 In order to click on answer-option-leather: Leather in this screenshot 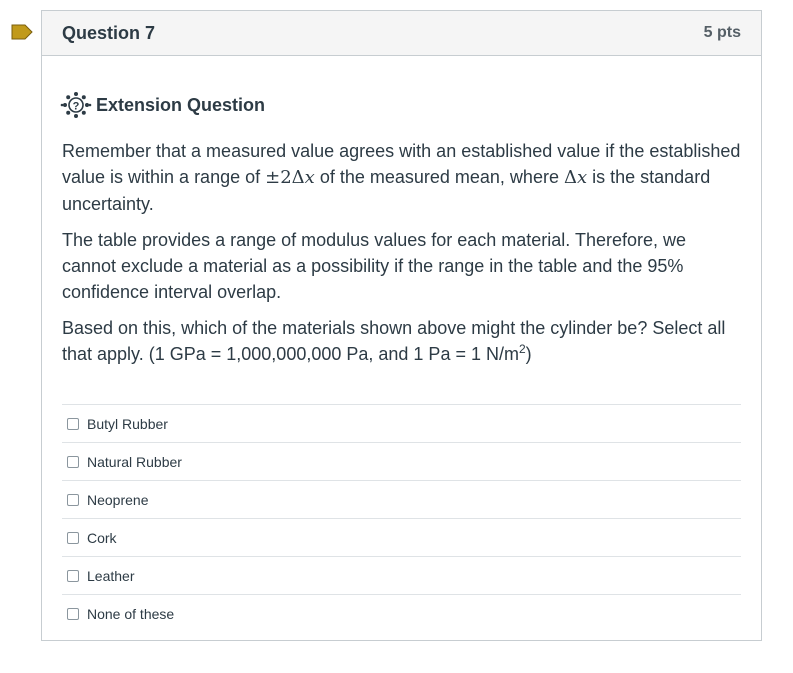, I will do `click(401, 576)`.